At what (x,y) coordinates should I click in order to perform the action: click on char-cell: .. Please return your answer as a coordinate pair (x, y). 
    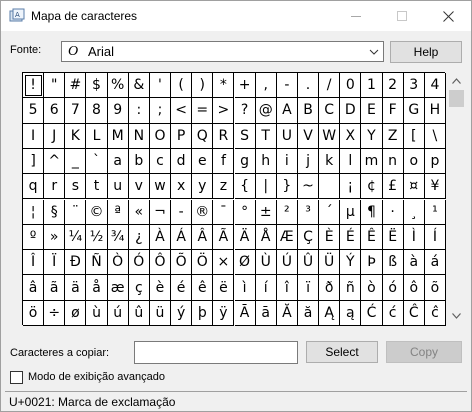
    Looking at the image, I should click on (308, 86).